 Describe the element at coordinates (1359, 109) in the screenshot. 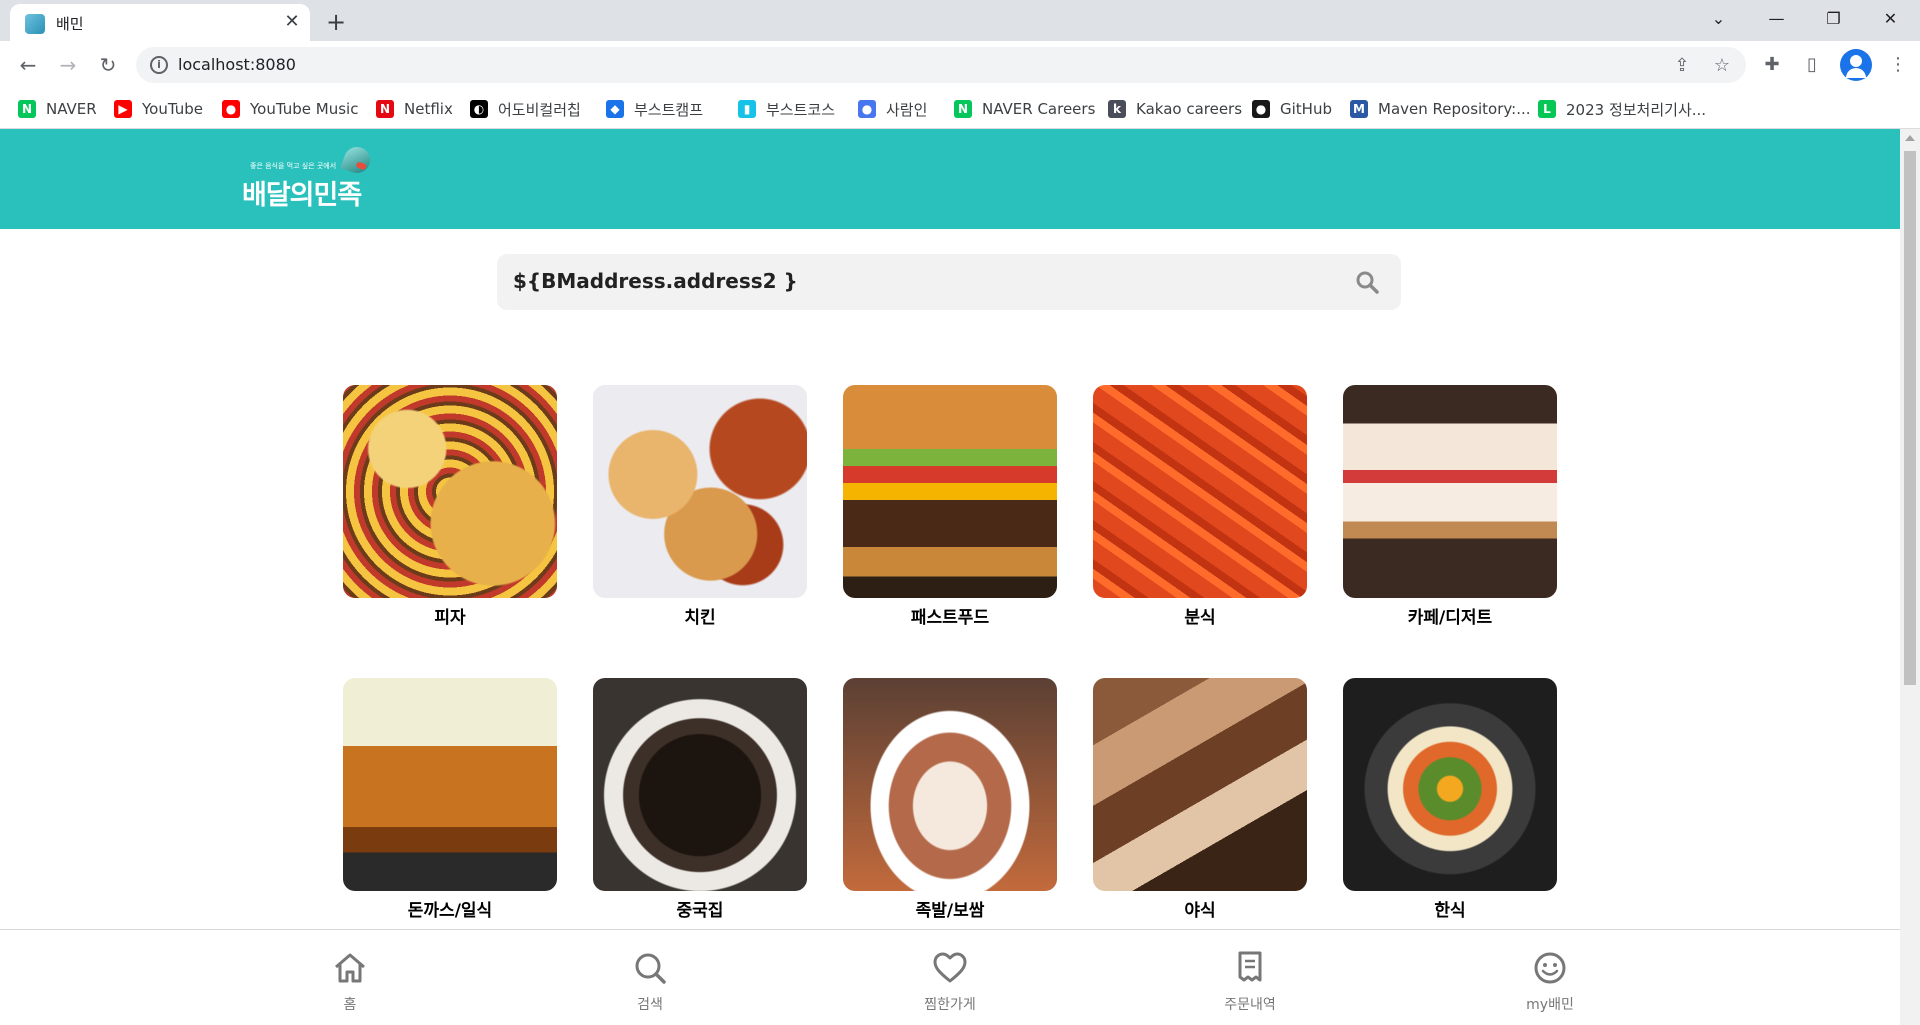

I see `maven-icon: M` at that location.